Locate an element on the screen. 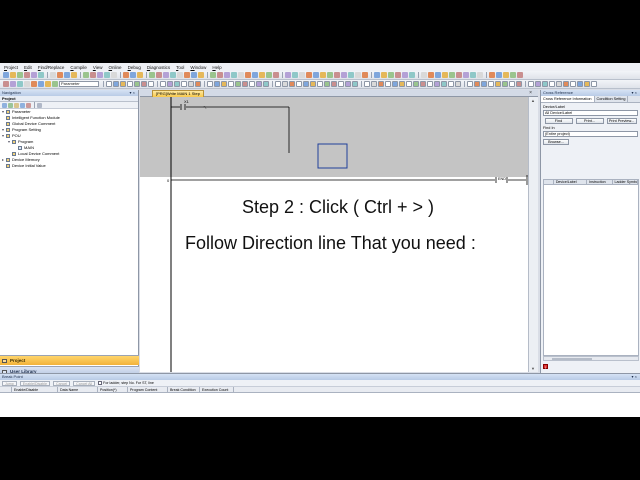 This screenshot has height=480, width=640. jump-button: Jump is located at coordinates (9, 383).